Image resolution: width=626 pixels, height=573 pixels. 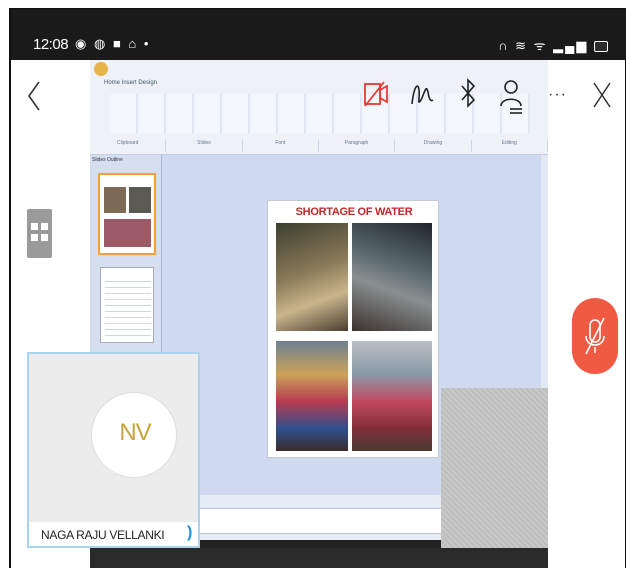 I want to click on self-video-tile: NV NAGA RAJU VELLANKI ), so click(x=113, y=450).